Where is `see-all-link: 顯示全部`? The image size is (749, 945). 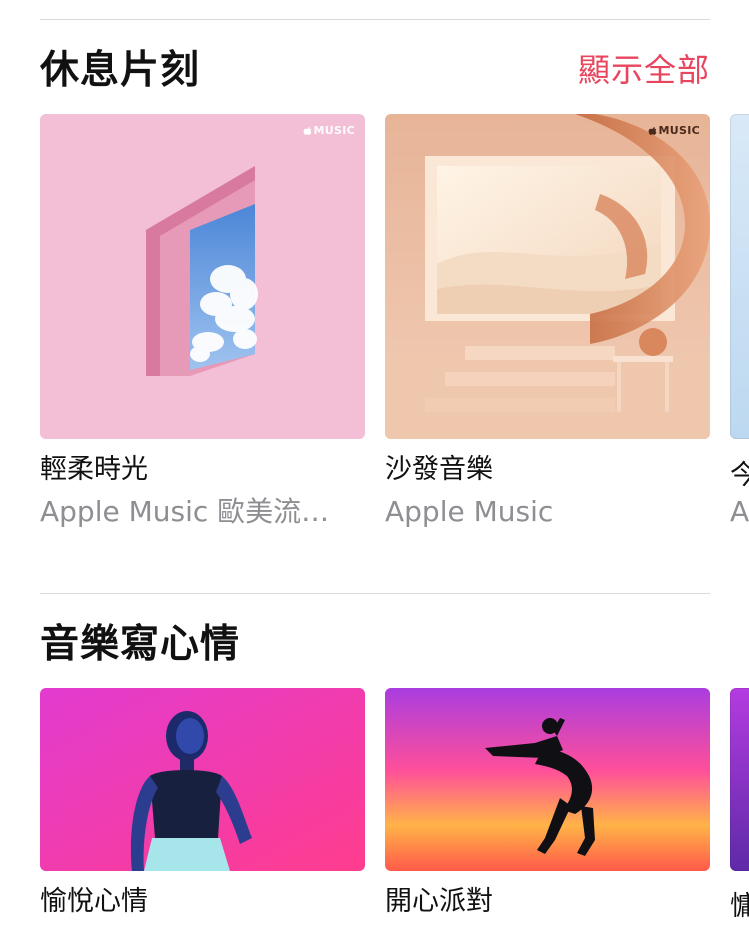
see-all-link: 顯示全部 is located at coordinates (644, 70).